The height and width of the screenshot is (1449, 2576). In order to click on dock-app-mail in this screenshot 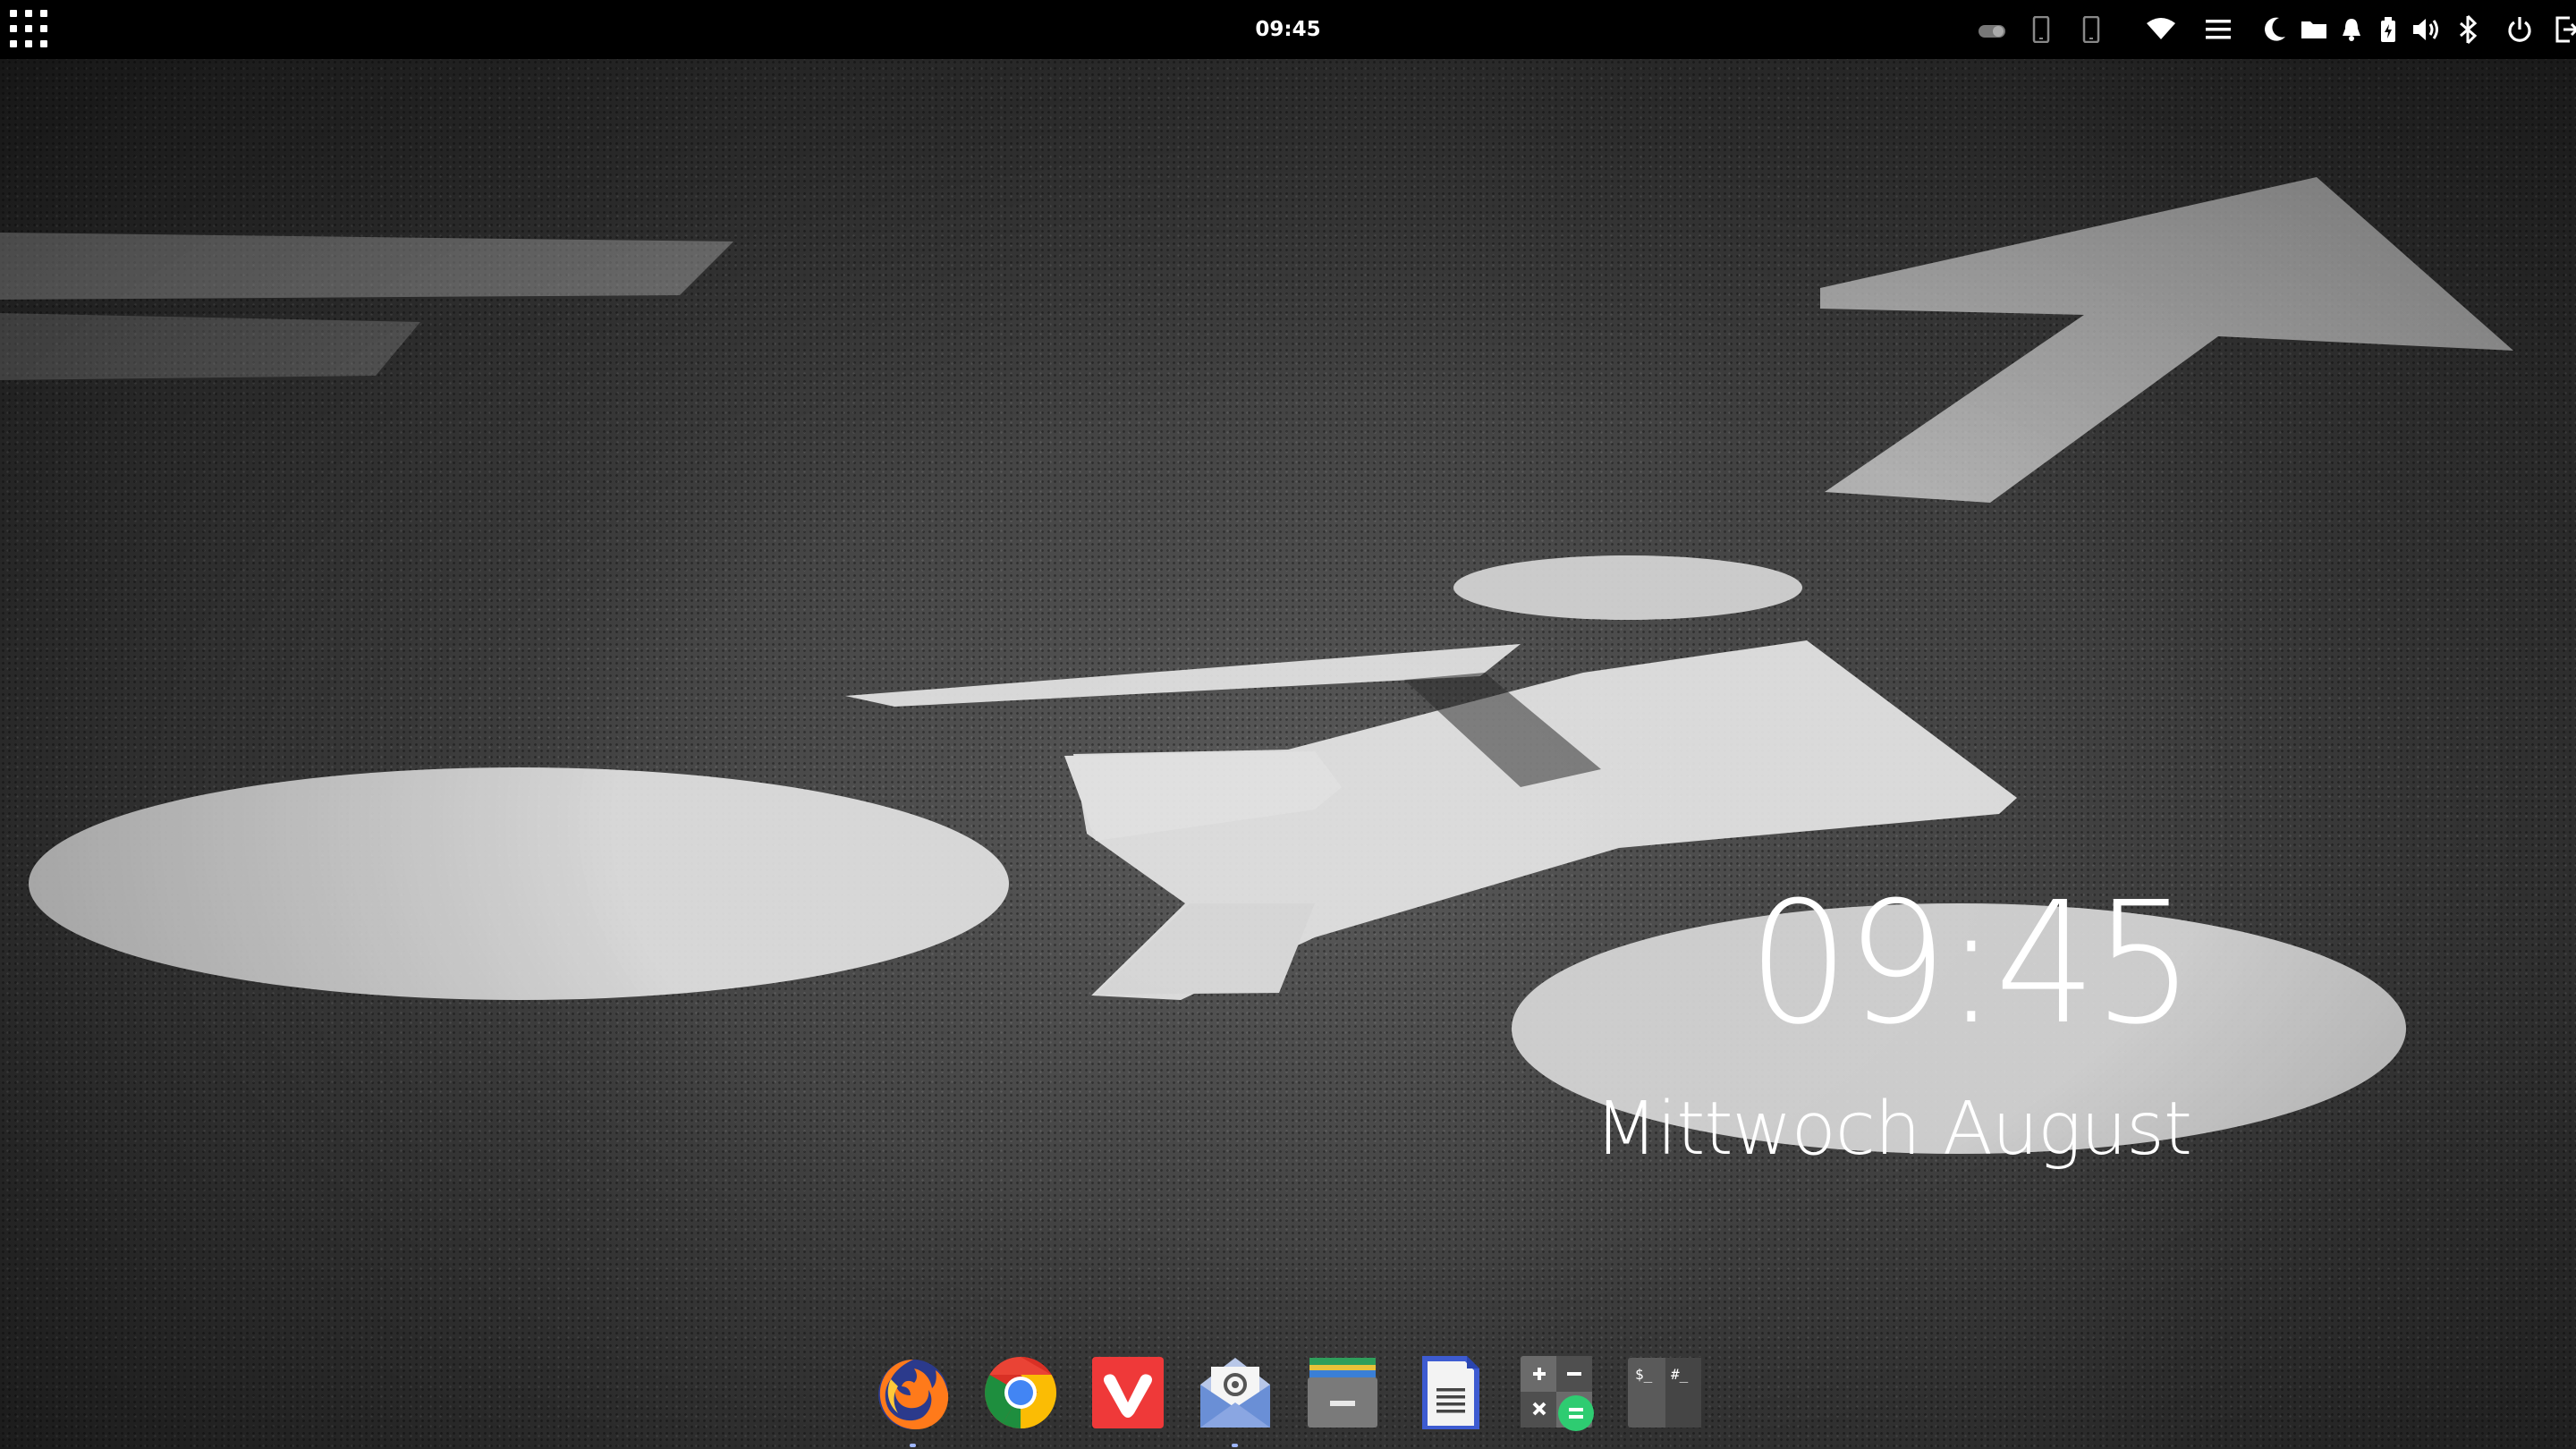, I will do `click(1235, 1399)`.